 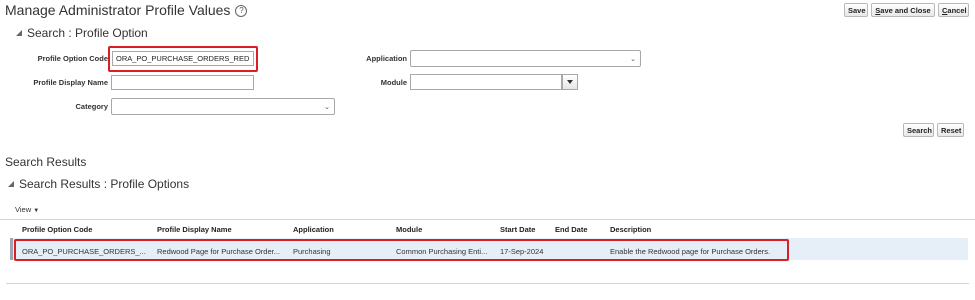 I want to click on module-label: Module, so click(x=393, y=82).